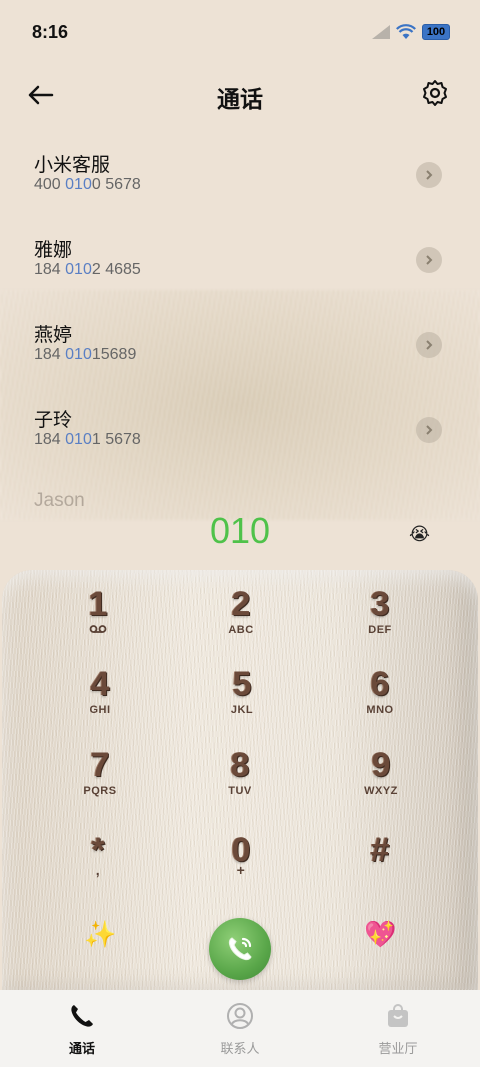 Image resolution: width=480 pixels, height=1067 pixels. What do you see at coordinates (100, 780) in the screenshot?
I see `key-7: 7 PQRS` at bounding box center [100, 780].